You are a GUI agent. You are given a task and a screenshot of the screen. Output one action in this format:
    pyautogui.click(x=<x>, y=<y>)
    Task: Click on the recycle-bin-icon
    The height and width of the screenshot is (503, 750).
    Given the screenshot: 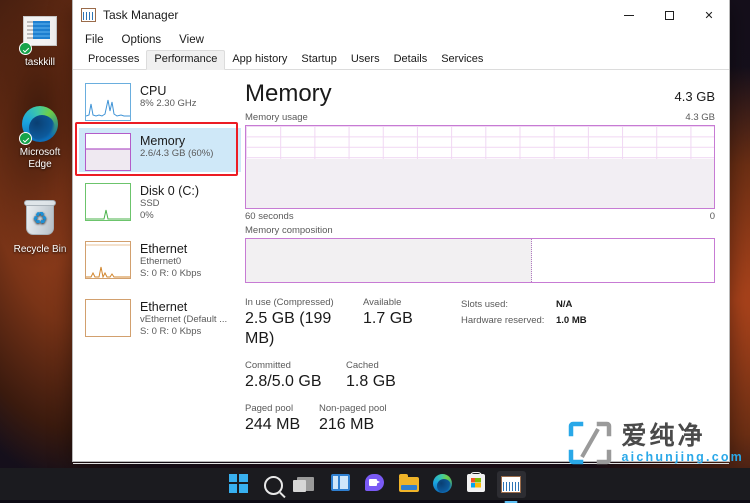 What is the action you would take?
    pyautogui.click(x=40, y=220)
    